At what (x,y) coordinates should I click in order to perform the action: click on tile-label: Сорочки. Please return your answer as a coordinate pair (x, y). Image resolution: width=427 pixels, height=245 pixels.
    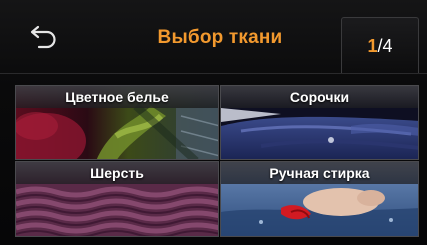
    Looking at the image, I should click on (319, 97).